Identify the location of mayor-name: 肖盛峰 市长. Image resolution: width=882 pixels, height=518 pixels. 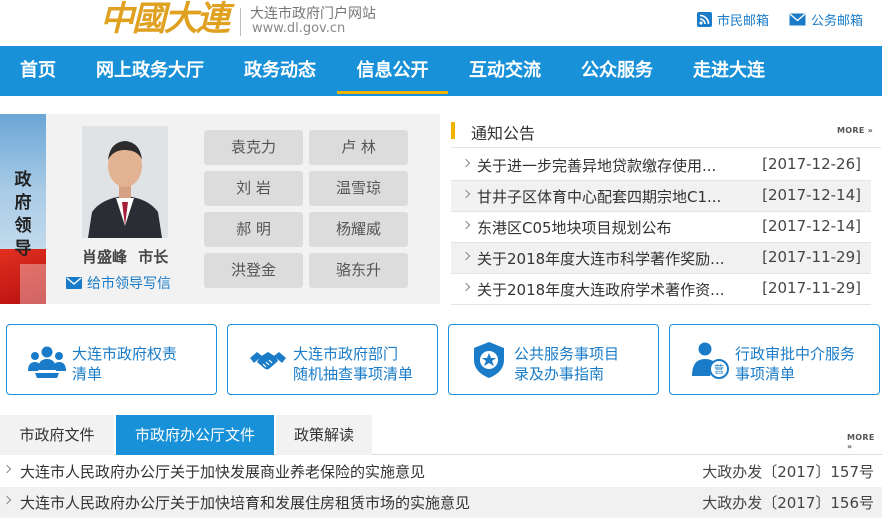
(125, 256).